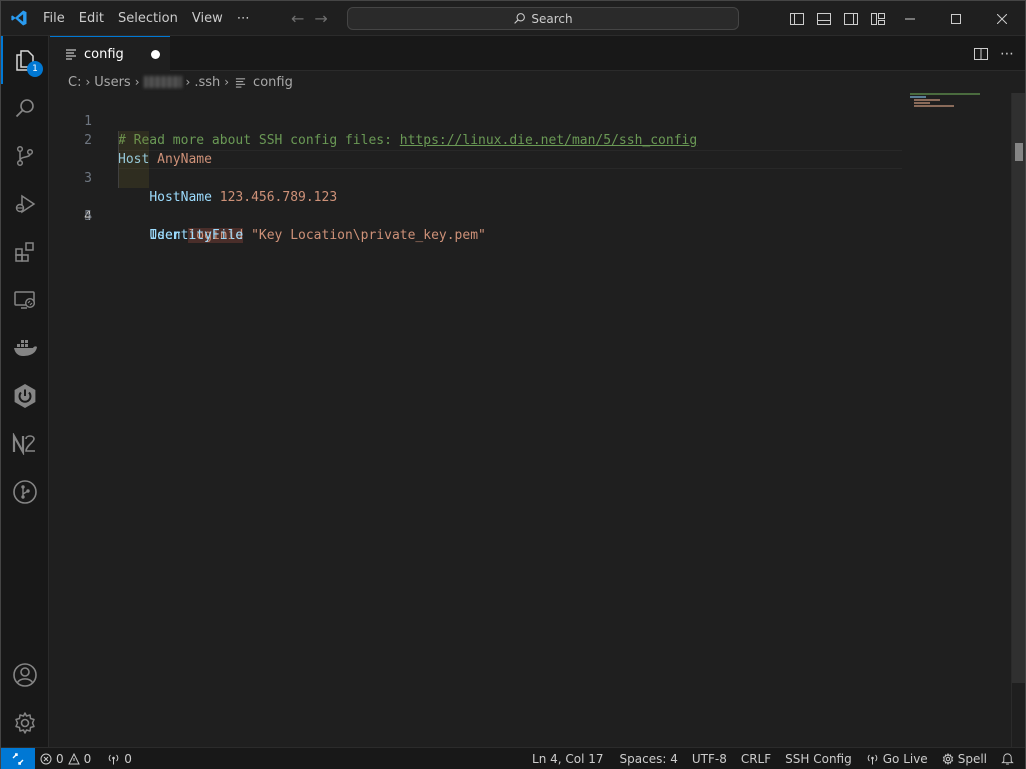  Describe the element at coordinates (25, 156) in the screenshot. I see `source-control-button` at that location.